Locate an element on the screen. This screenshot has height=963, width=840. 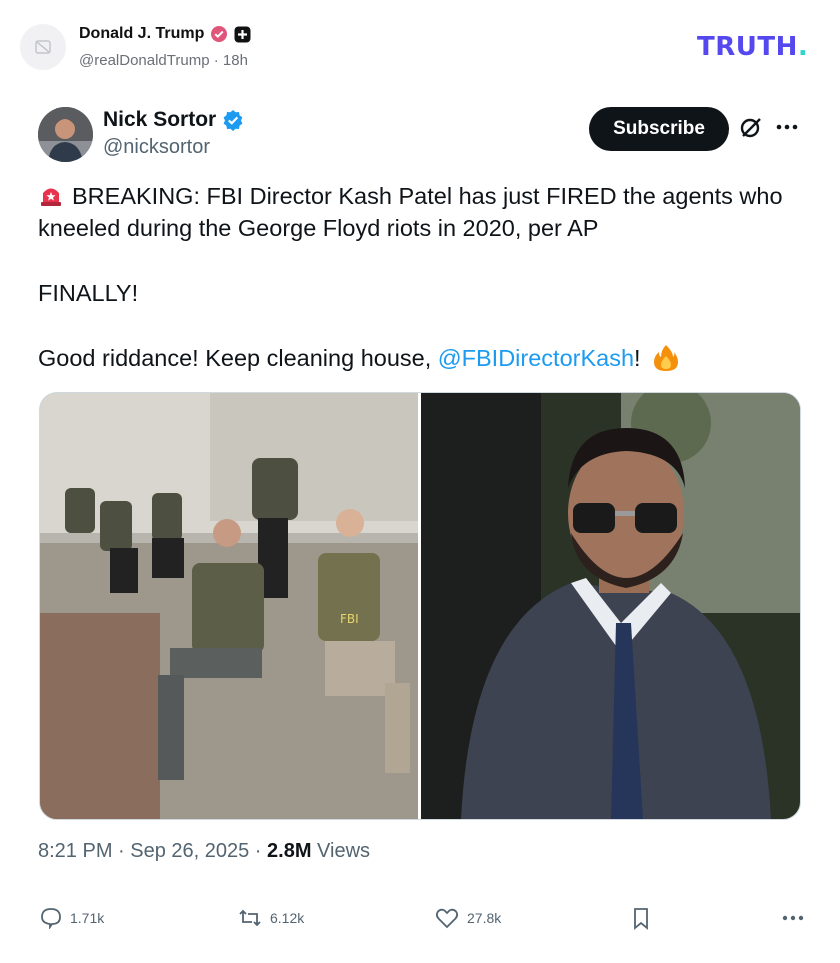
reply-count: 1.71k is located at coordinates (87, 918).